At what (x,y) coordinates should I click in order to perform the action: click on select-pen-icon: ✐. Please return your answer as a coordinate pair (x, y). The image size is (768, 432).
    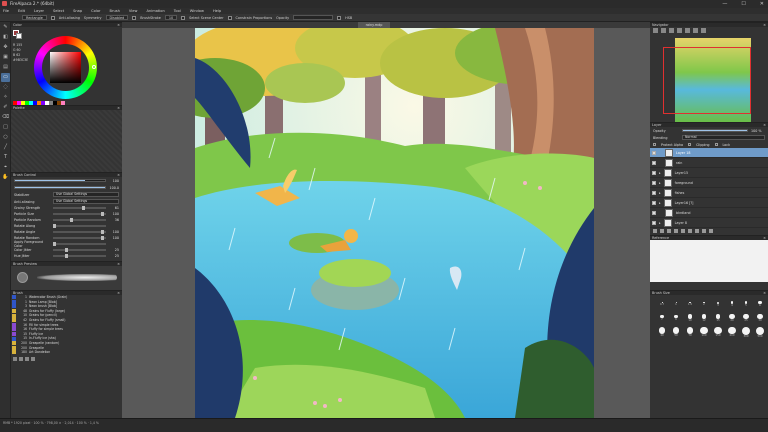
    Looking at the image, I should click on (5, 107).